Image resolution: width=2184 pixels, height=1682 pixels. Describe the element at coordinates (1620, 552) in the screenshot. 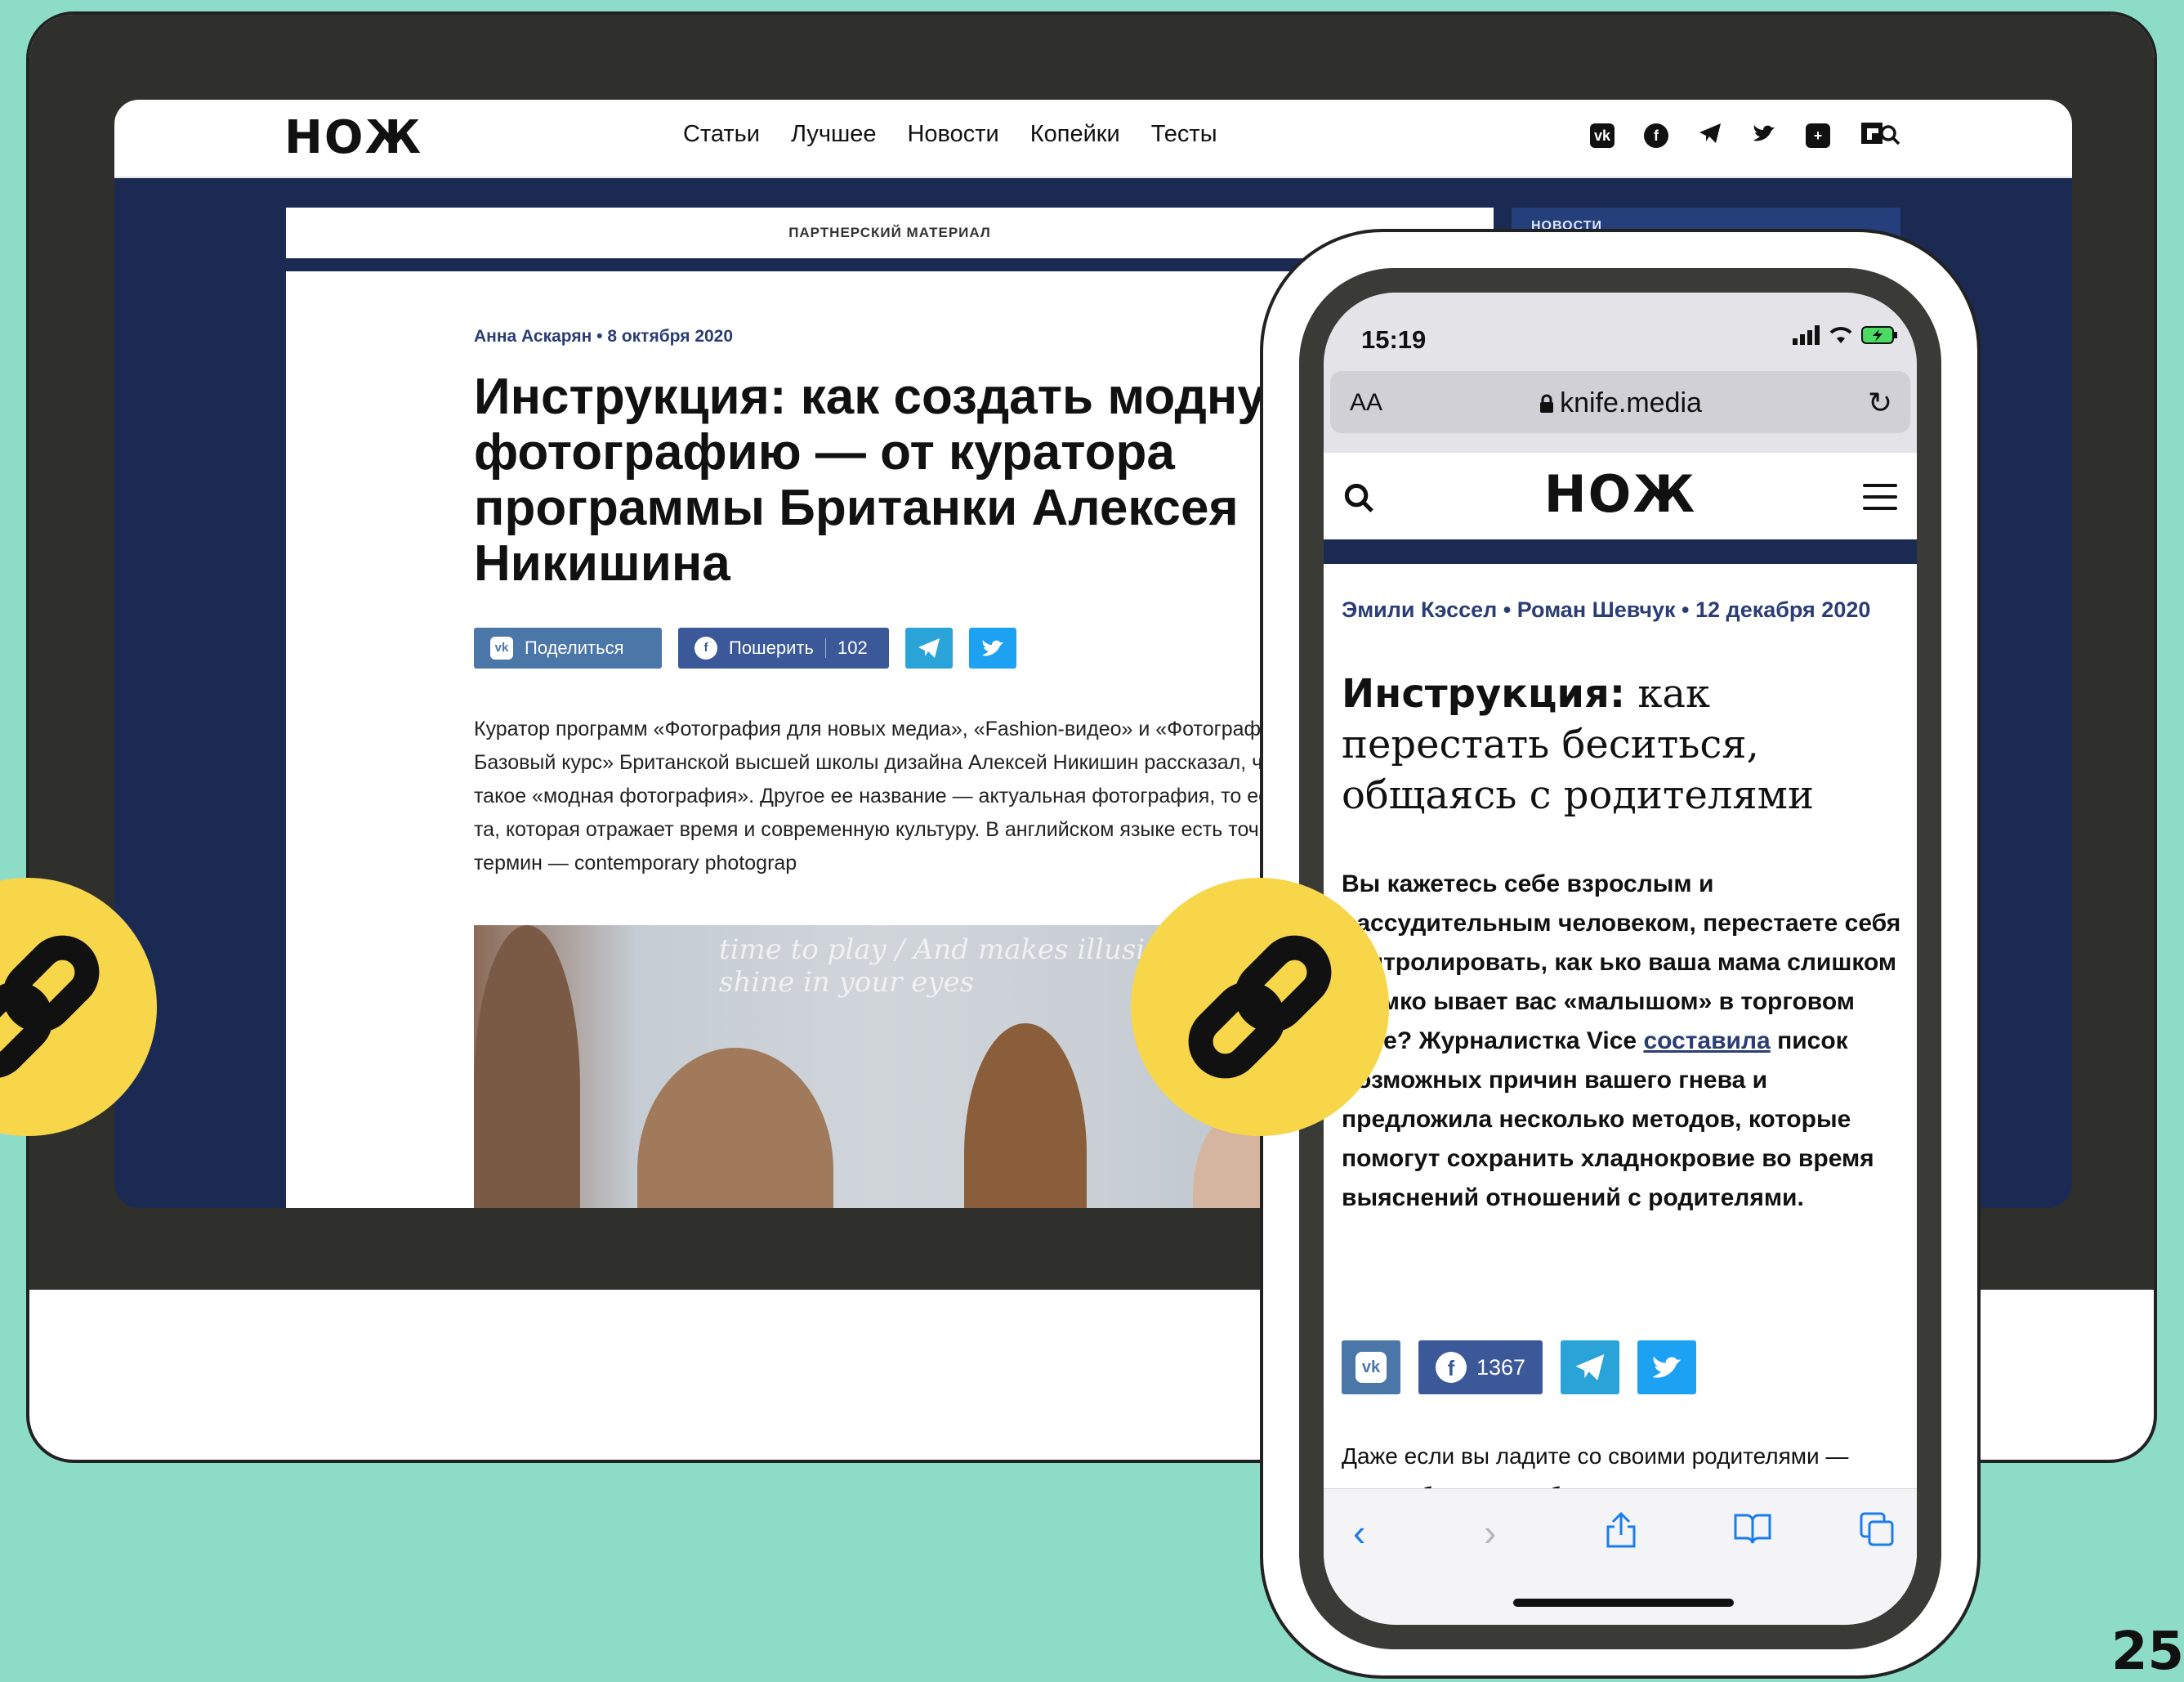

I see `mobile-header-divider` at that location.